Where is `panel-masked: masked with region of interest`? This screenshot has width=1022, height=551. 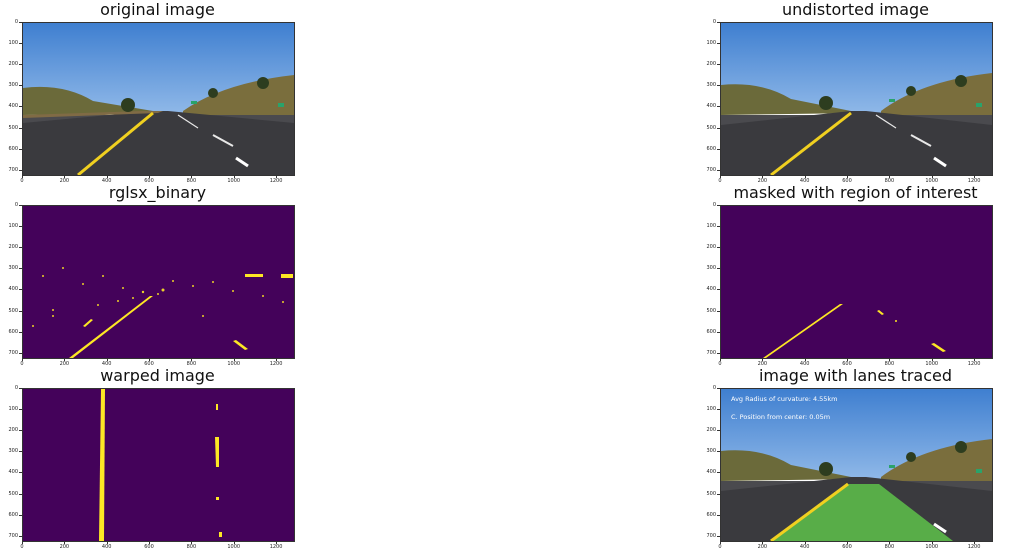
panel-masked: masked with region of interest is located at coordinates (856, 271).